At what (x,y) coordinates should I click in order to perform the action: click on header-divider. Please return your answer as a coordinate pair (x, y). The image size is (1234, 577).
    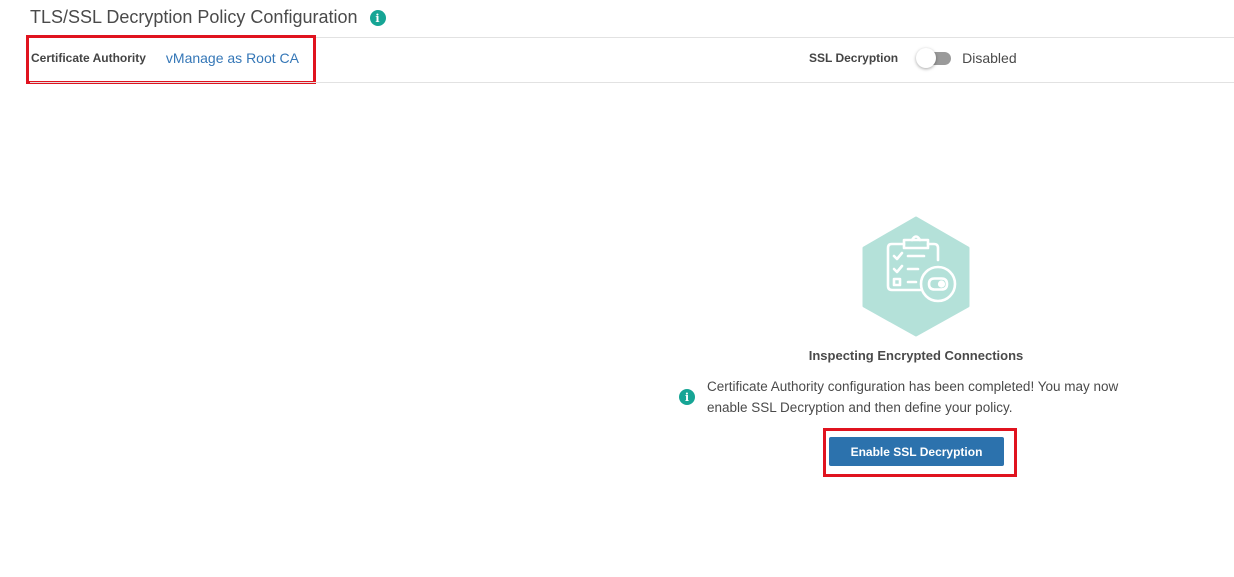
    Looking at the image, I should click on (632, 37).